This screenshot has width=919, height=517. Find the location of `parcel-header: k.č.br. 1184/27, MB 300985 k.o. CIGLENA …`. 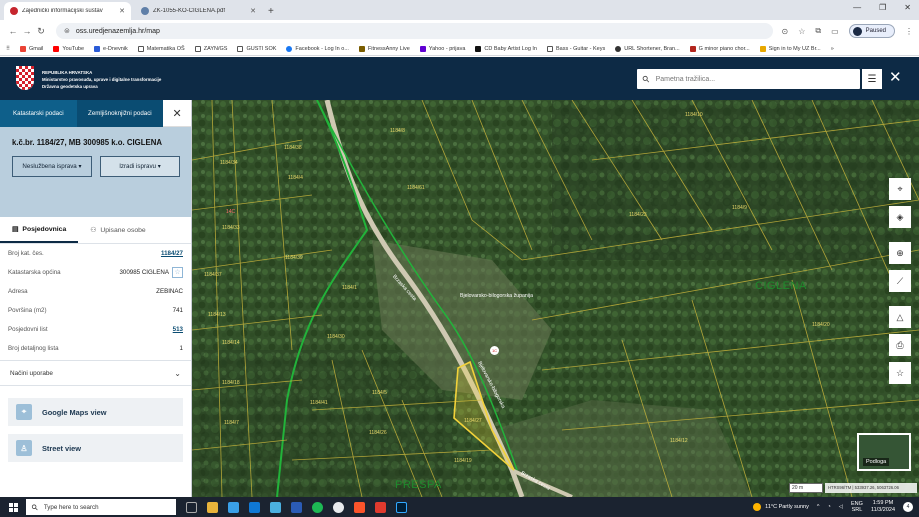

parcel-header: k.č.br. 1184/27, MB 300985 k.o. CIGLENA … is located at coordinates (95, 172).